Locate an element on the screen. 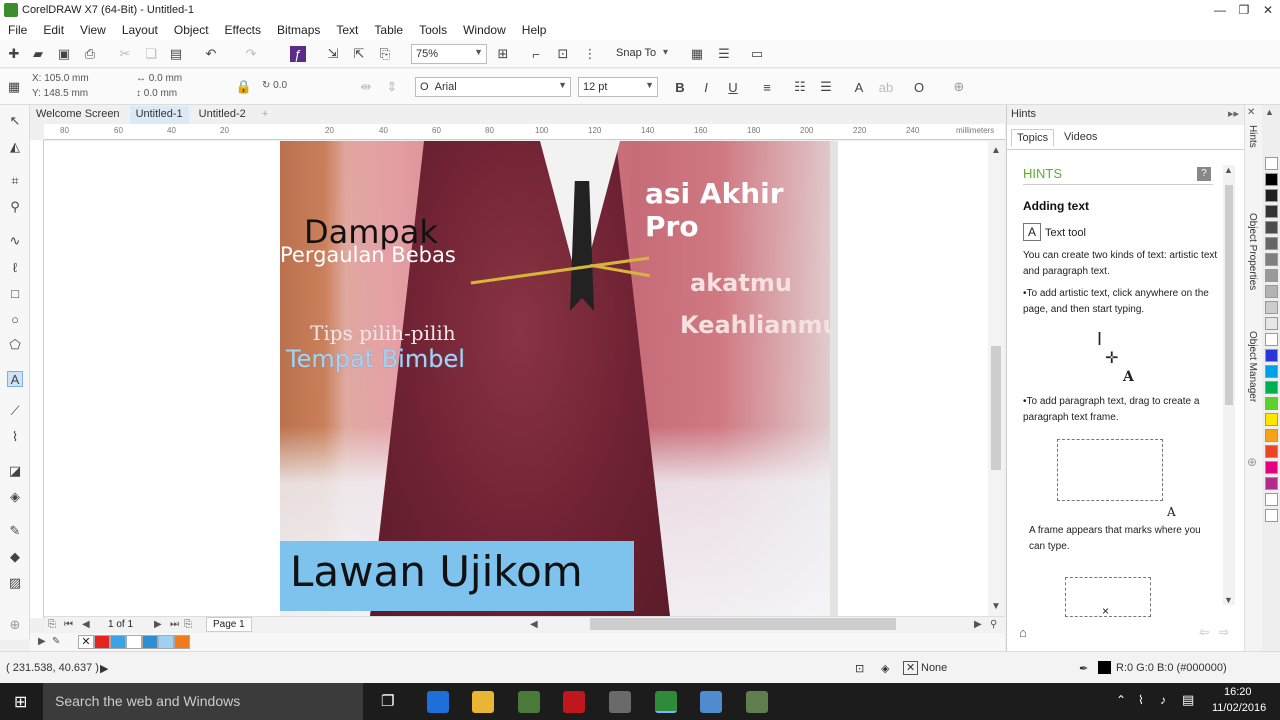 Image resolution: width=1280 pixels, height=720 pixels. show-grid-icon: ⊡ is located at coordinates (563, 54).